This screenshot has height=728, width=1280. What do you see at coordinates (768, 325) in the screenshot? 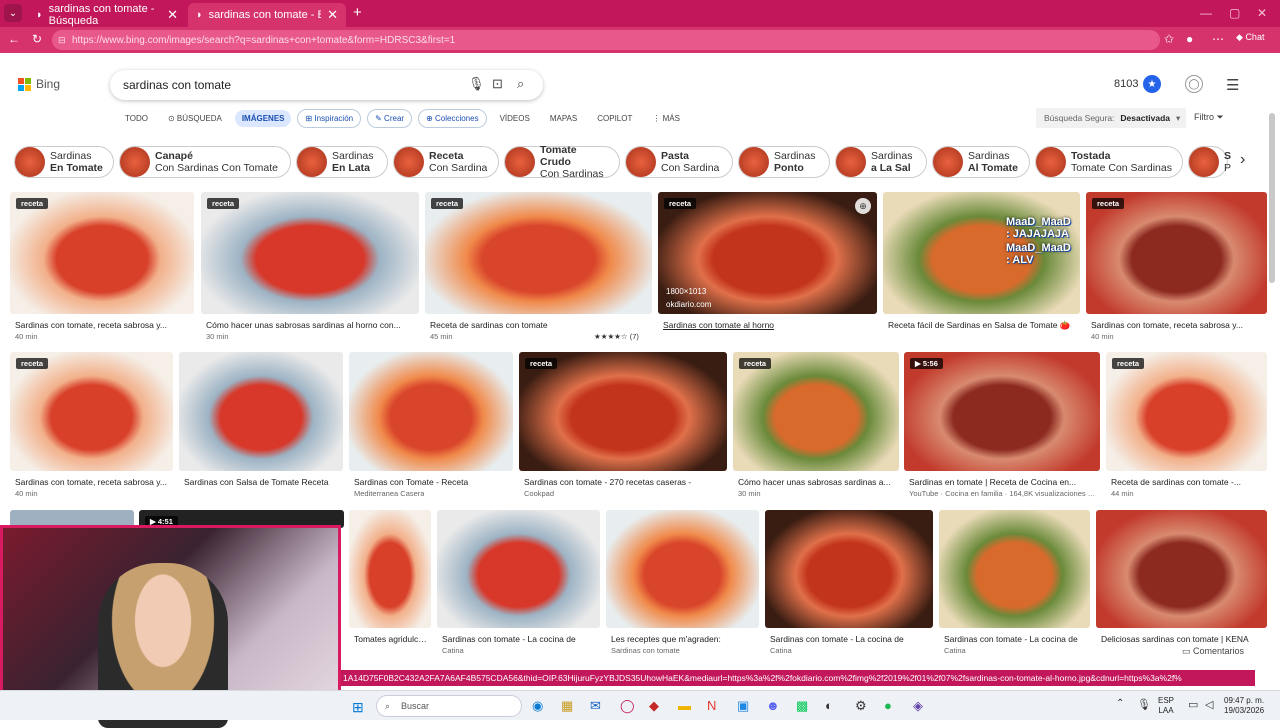
I see `image-caption: Sardinas con tomate al horno` at bounding box center [768, 325].